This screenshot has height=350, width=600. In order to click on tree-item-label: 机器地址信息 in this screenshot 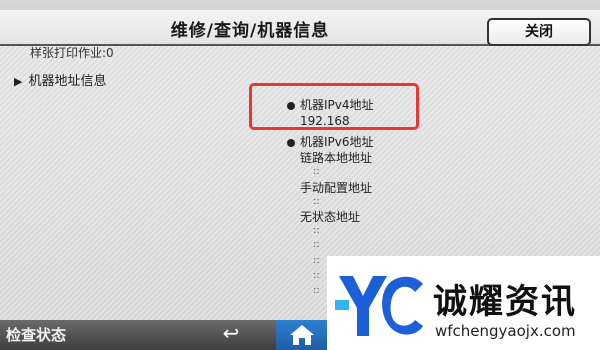, I will do `click(67, 81)`.